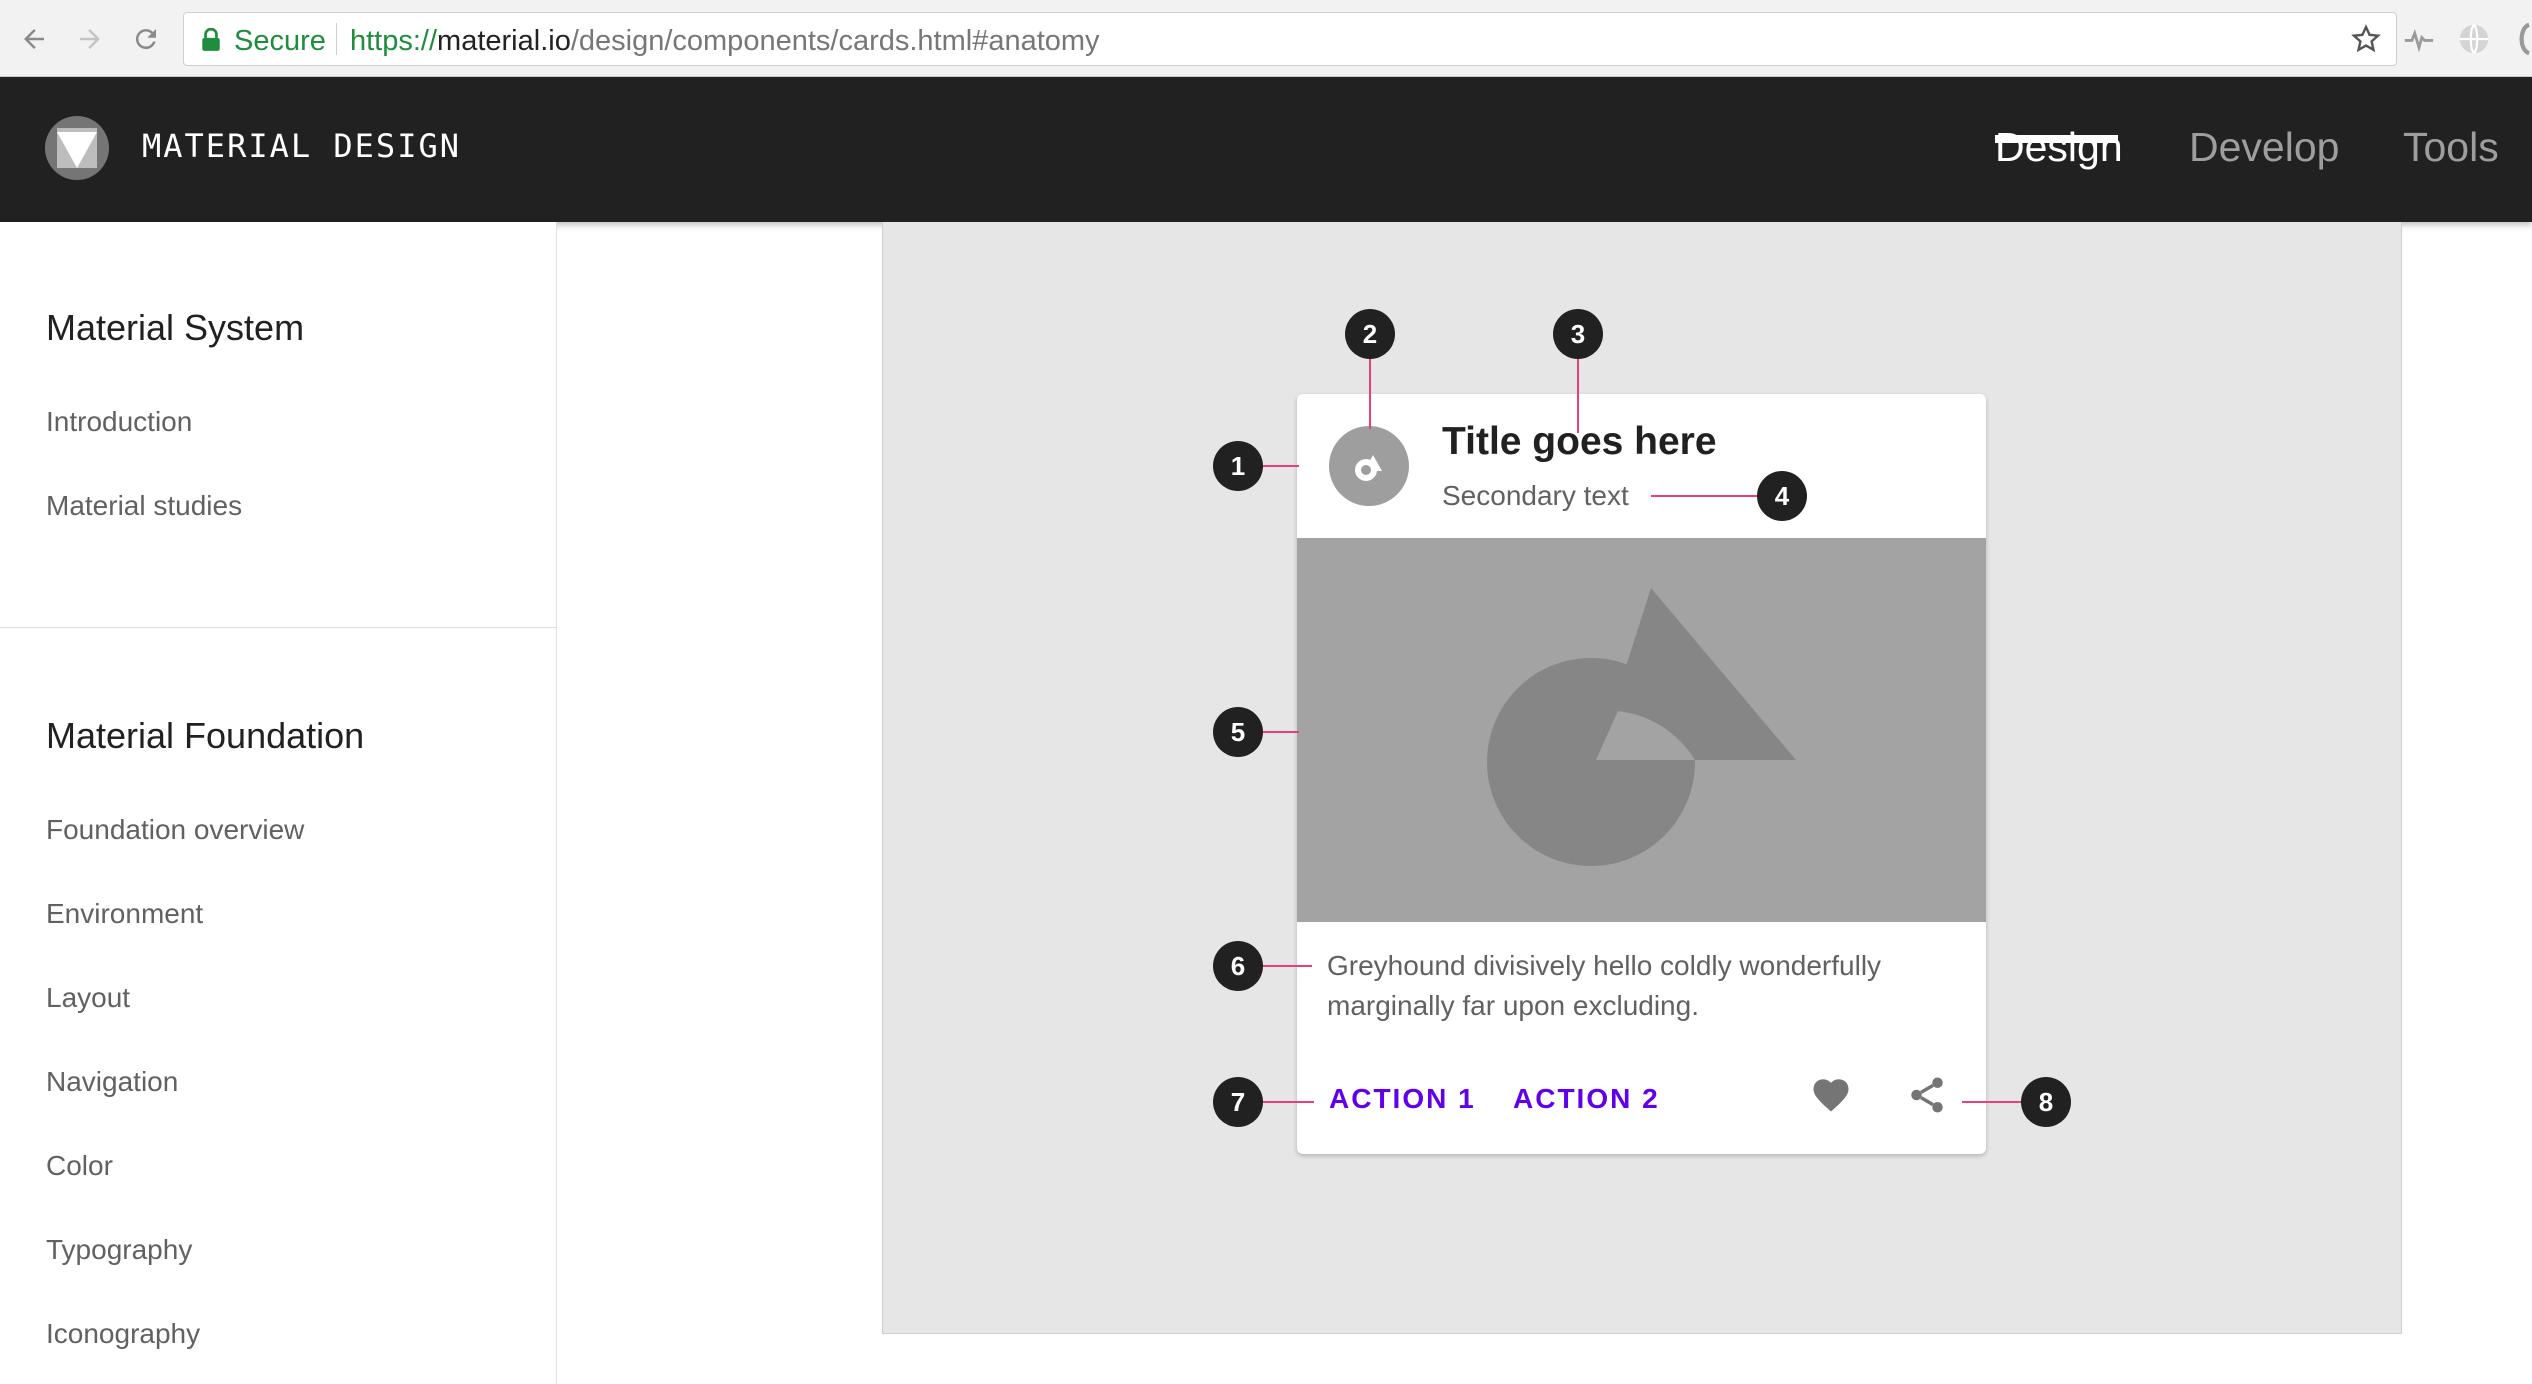 This screenshot has width=2532, height=1384. Describe the element at coordinates (2522, 39) in the screenshot. I see `extension-icon` at that location.